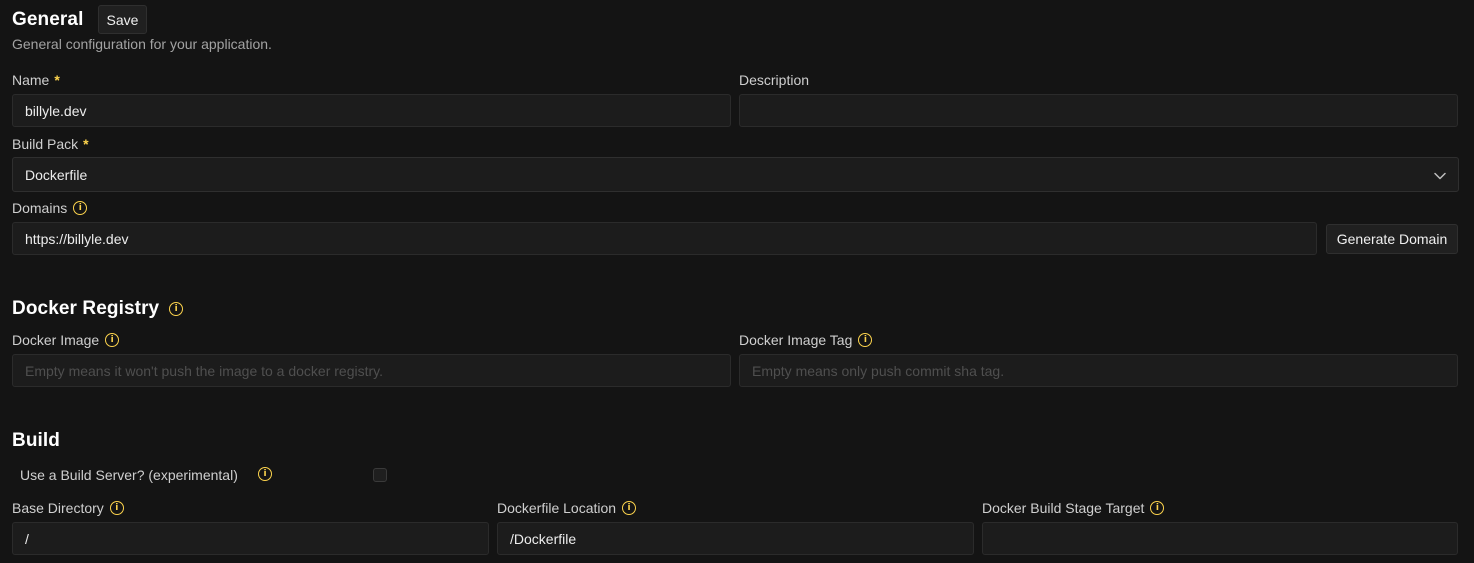  What do you see at coordinates (122, 19) in the screenshot?
I see `save-button: Save` at bounding box center [122, 19].